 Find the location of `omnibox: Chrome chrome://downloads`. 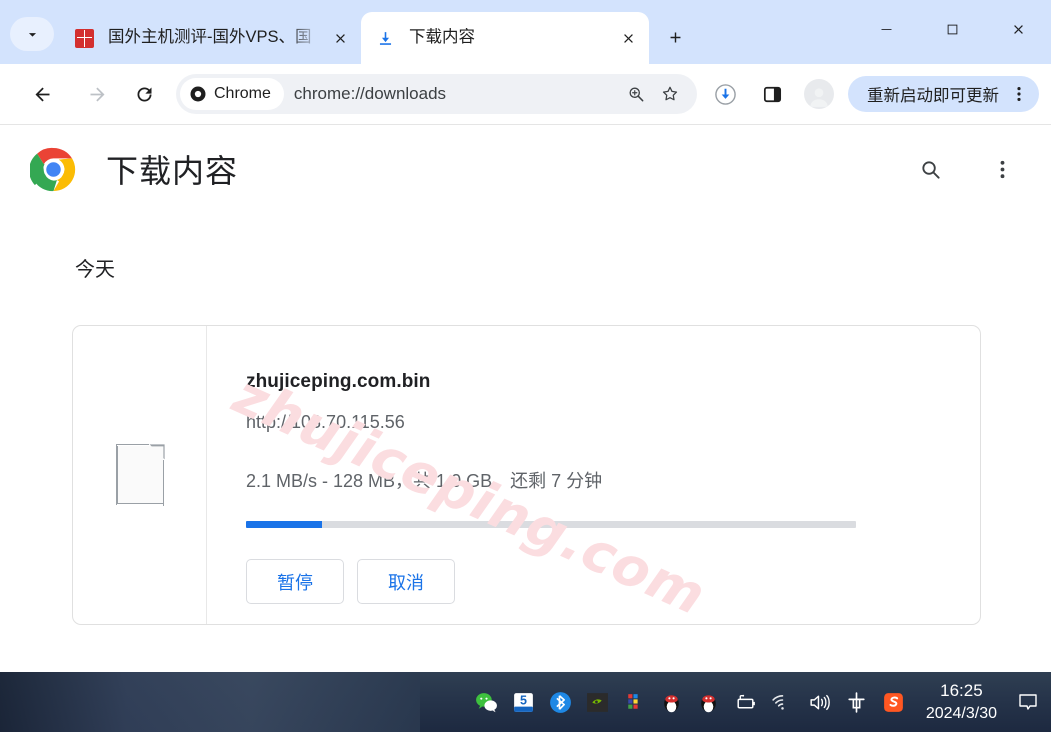

omnibox: Chrome chrome://downloads is located at coordinates (436, 94).